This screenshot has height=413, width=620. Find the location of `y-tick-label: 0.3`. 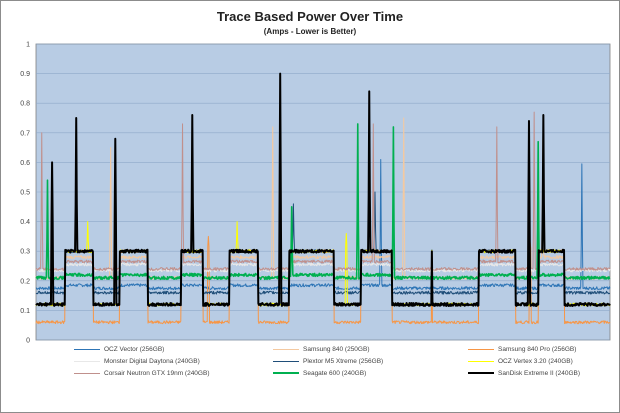

y-tick-label: 0.3 is located at coordinates (25, 252).